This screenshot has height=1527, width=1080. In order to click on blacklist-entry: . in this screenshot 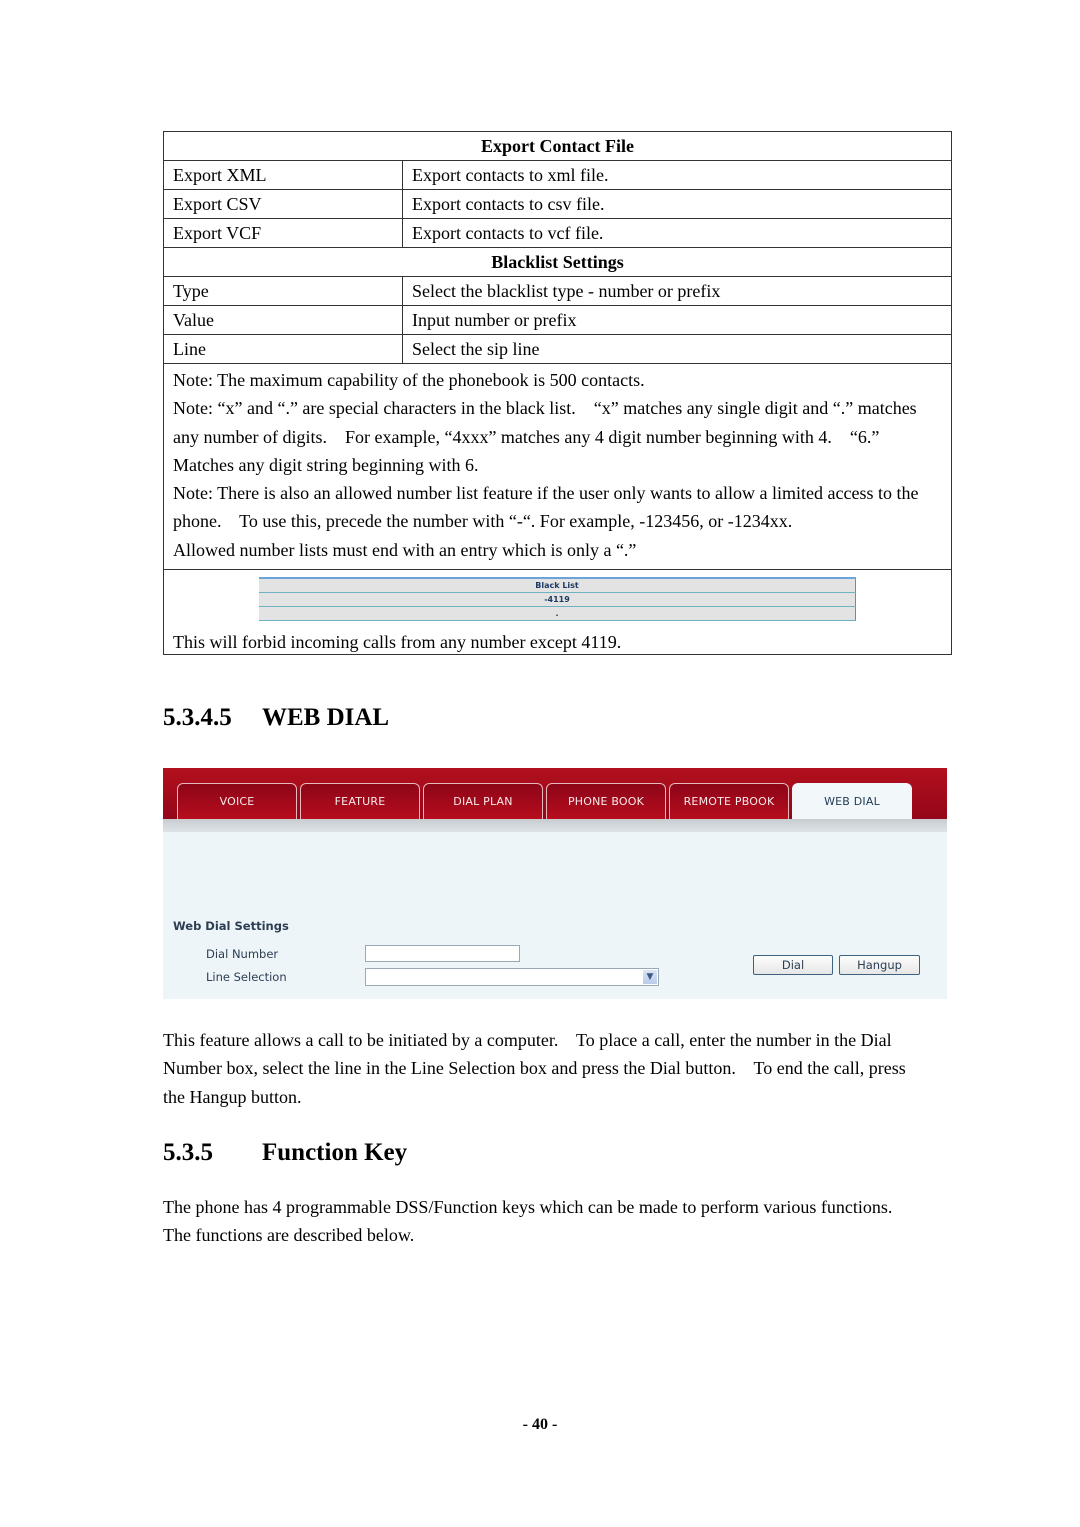, I will do `click(557, 614)`.